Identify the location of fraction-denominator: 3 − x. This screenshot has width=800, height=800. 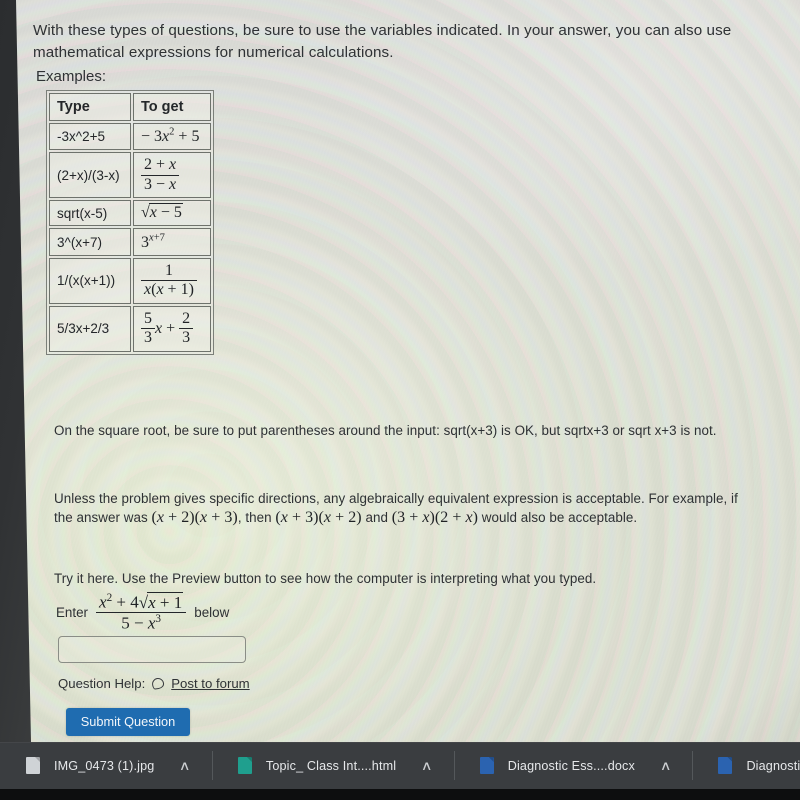
(160, 184).